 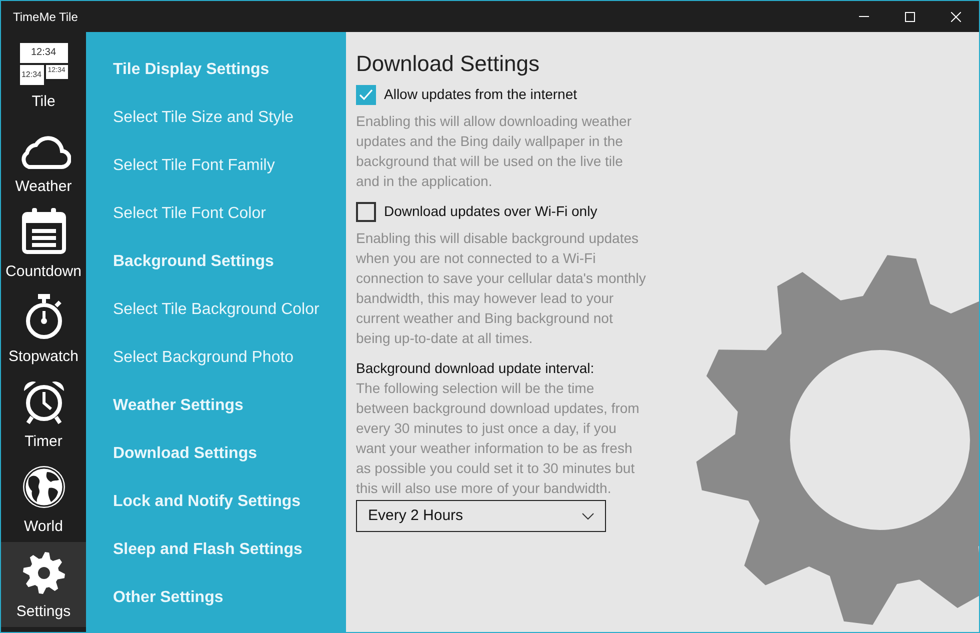 What do you see at coordinates (498, 438) in the screenshot?
I see `interval-description: The following selection will be the time between background download updates, from every 30 minutes to just once a day, if you want your weather information to be as fresh as possible you could set it to 30 minutes but this will also use more of your bandwidth.` at bounding box center [498, 438].